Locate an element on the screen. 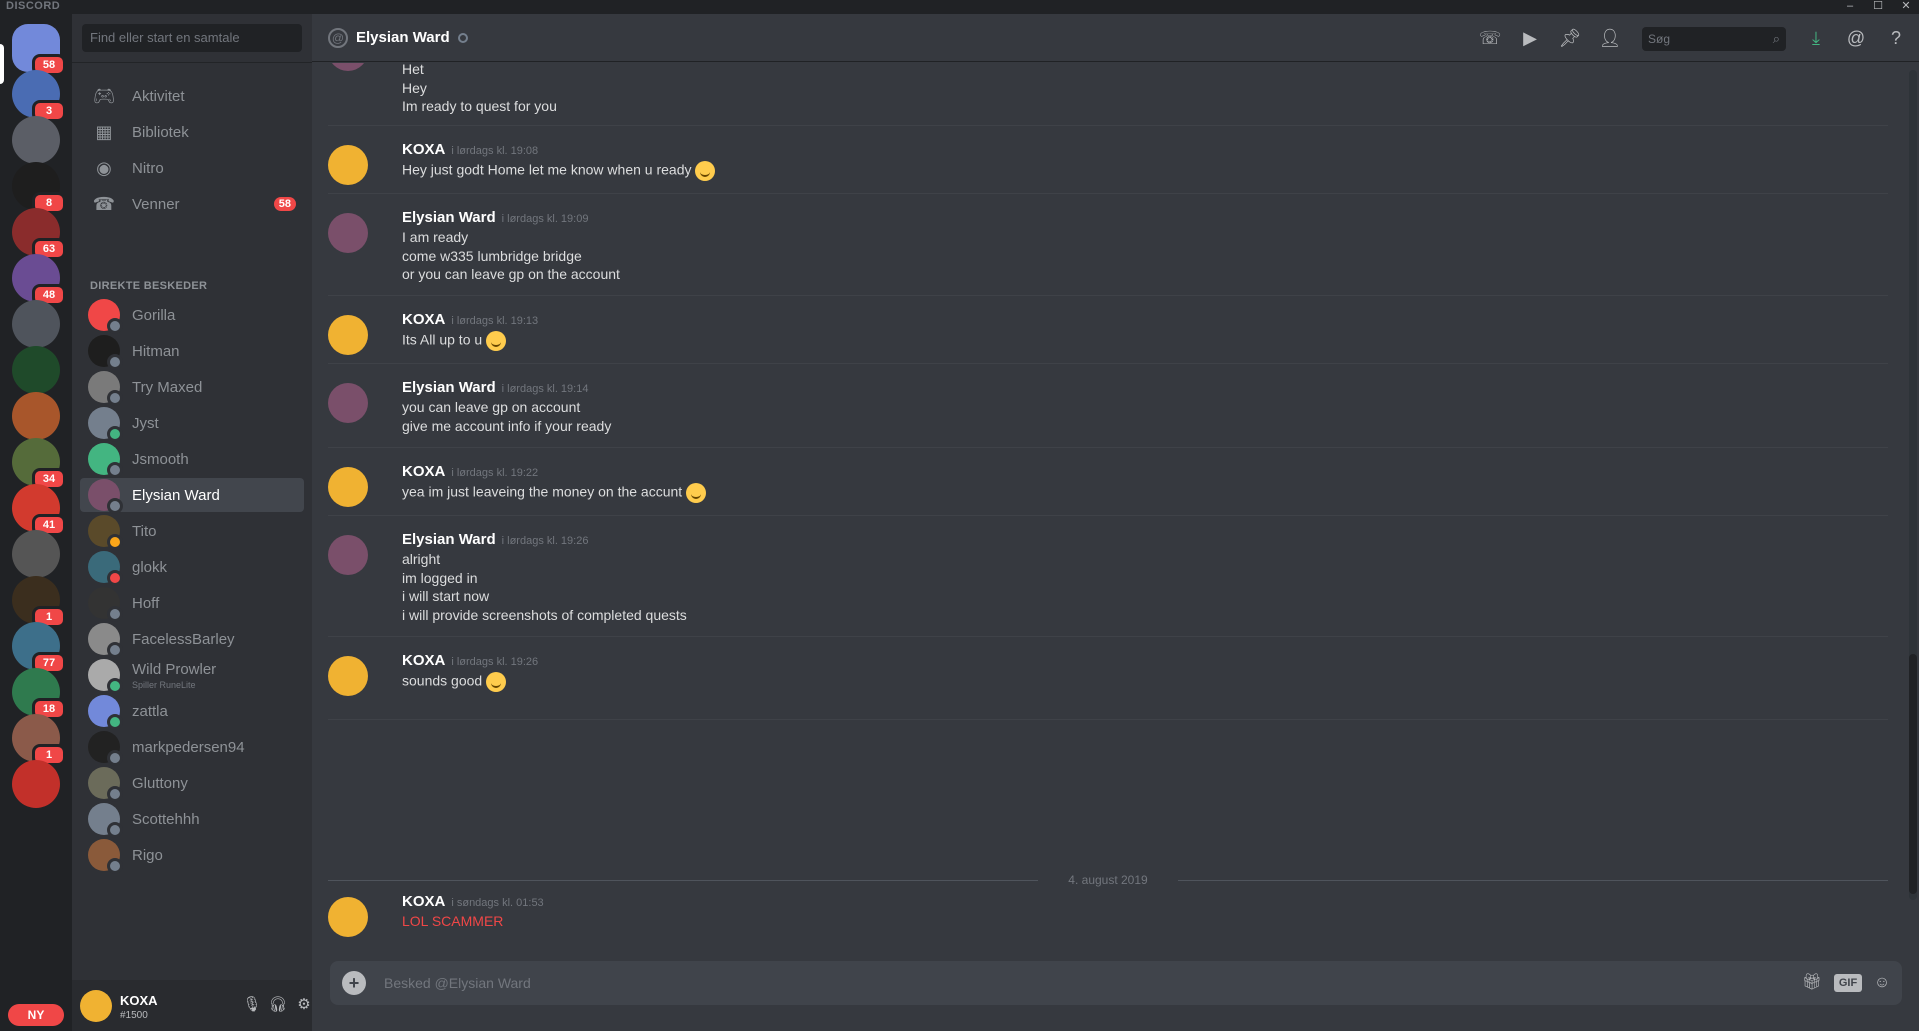 The height and width of the screenshot is (1031, 1919). download-icon: ⤓ is located at coordinates (1816, 38).